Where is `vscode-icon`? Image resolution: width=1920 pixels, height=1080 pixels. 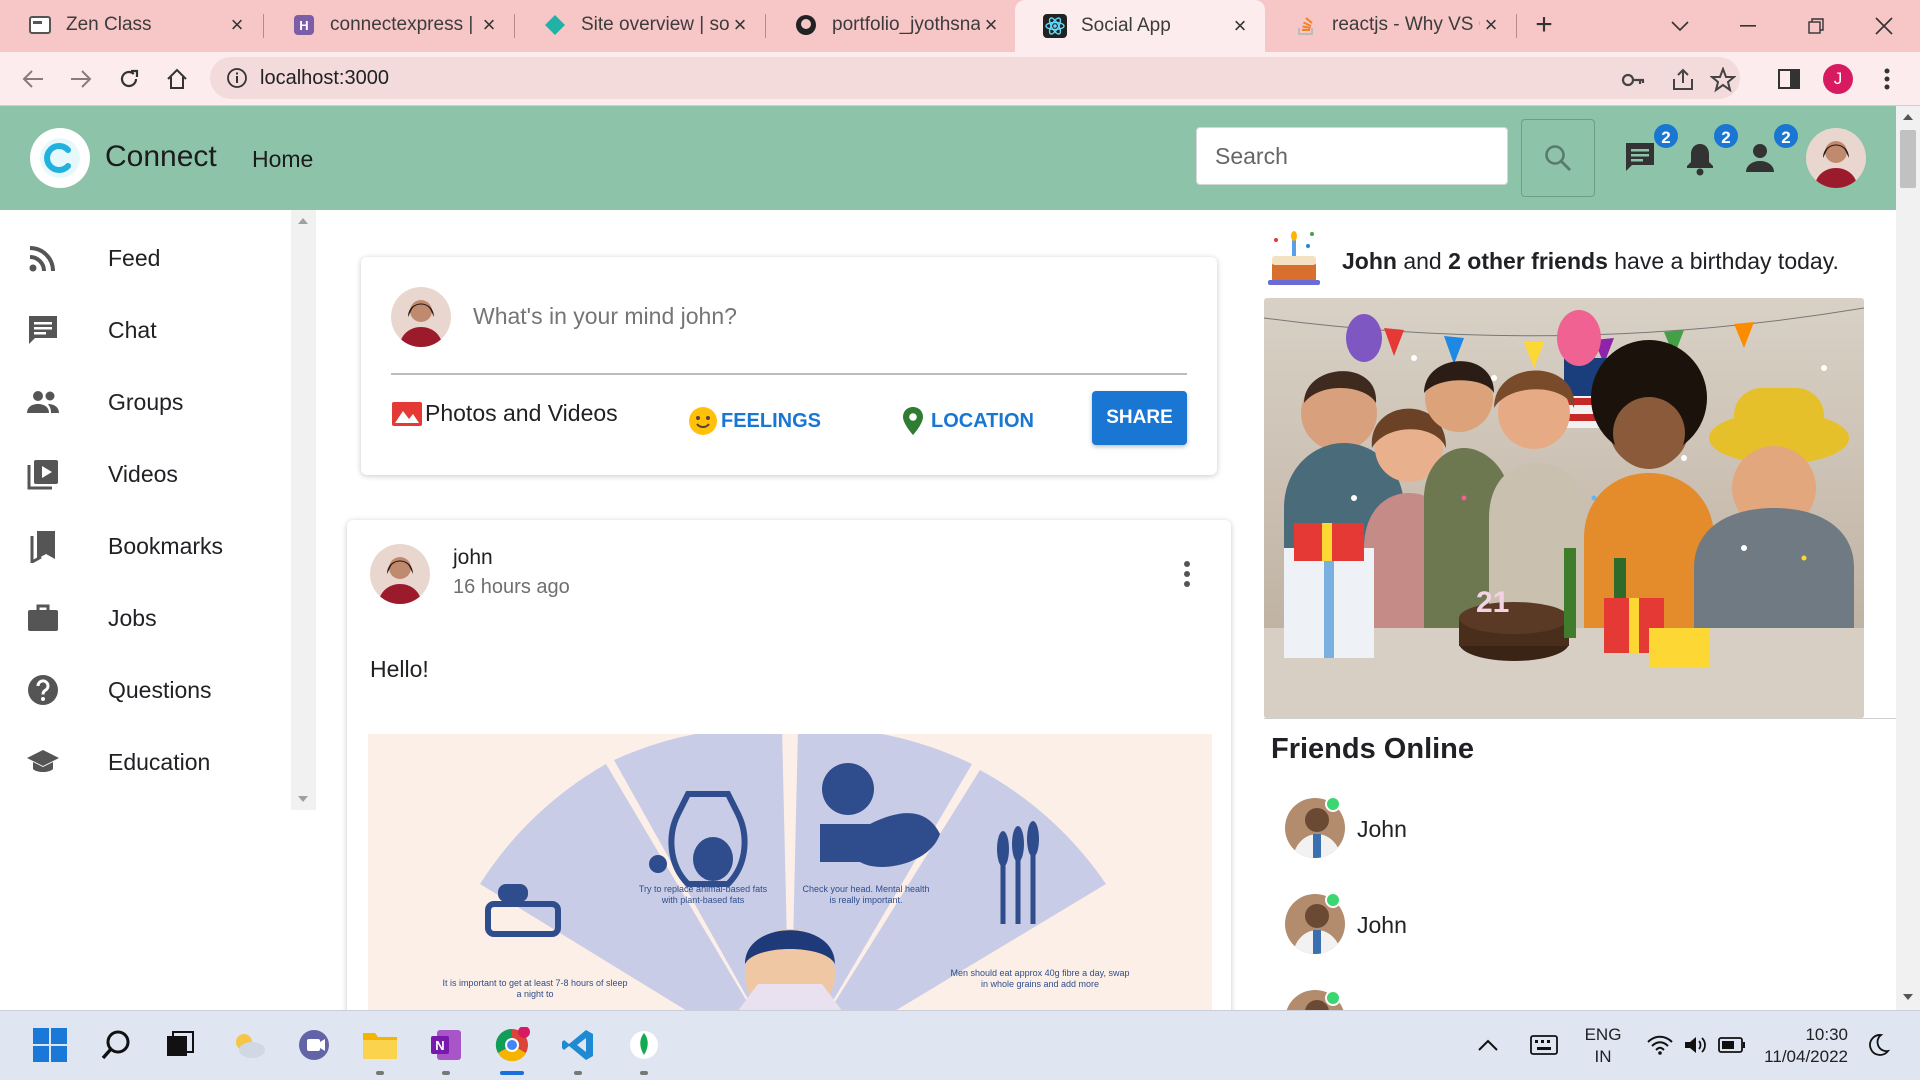
vscode-icon is located at coordinates (578, 1050).